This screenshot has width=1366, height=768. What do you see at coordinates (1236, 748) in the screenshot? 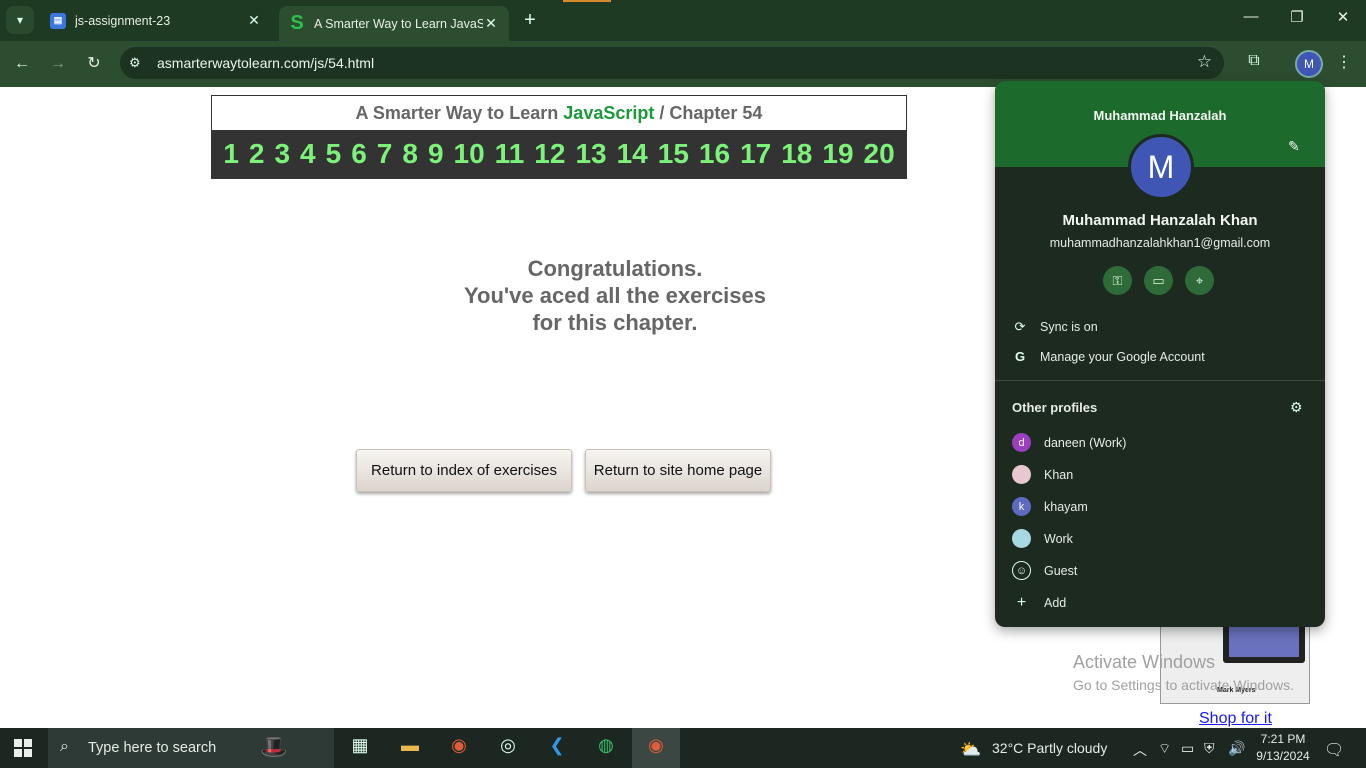
I see `volume-icon: 🔊` at bounding box center [1236, 748].